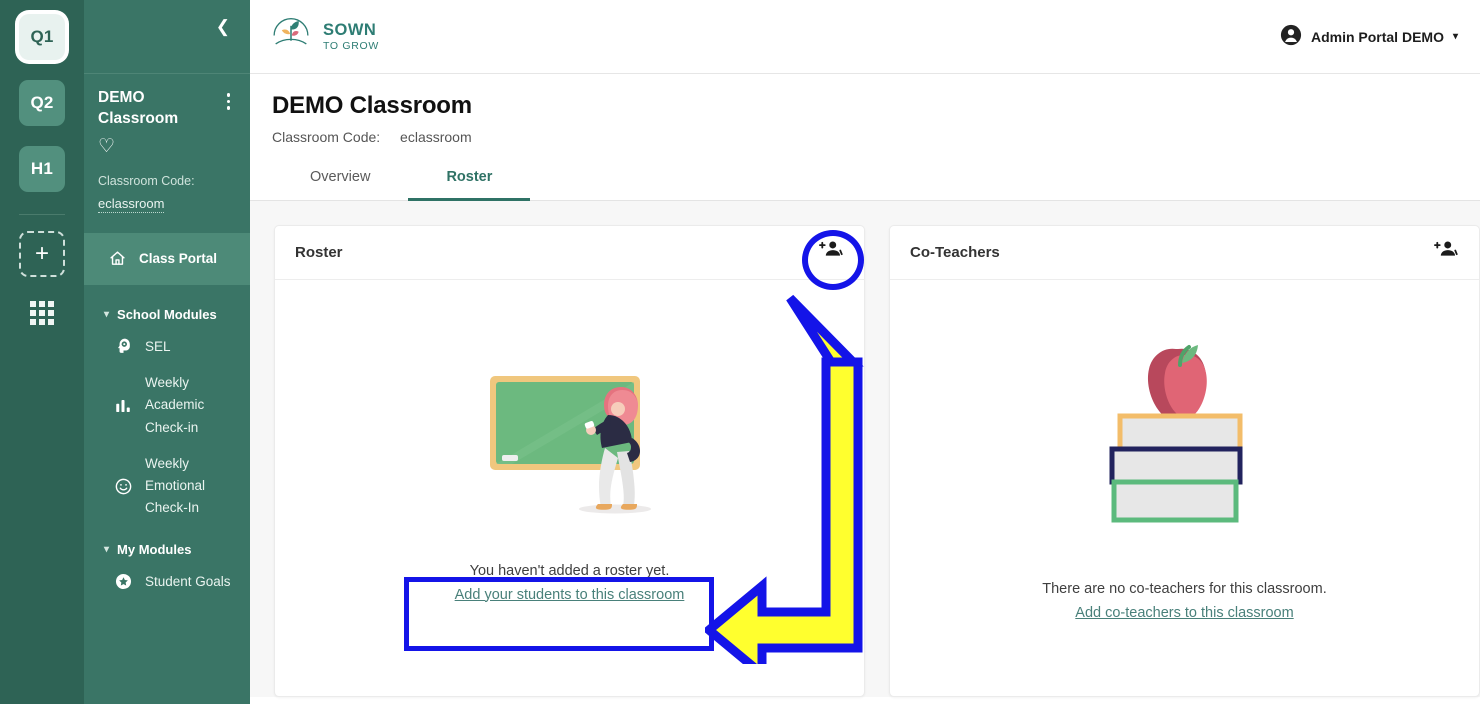 The image size is (1480, 704). Describe the element at coordinates (865, 37) in the screenshot. I see `top-bar: SOWN TO GROW Admin Portal DEMO ▾` at that location.